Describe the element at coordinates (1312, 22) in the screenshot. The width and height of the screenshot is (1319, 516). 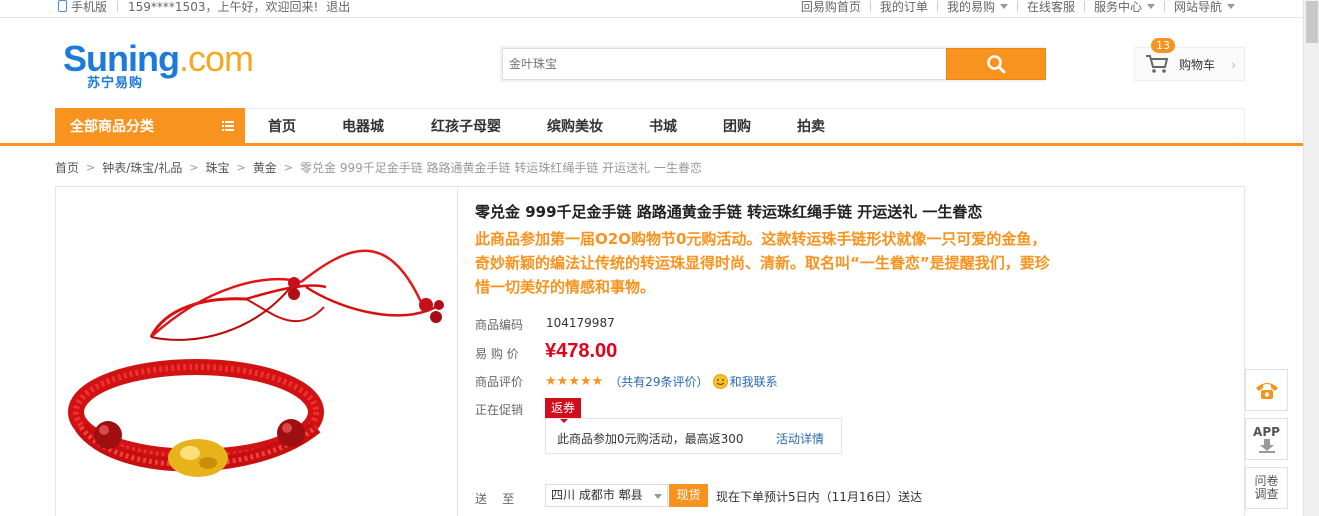
I see `scrollbar-thumb` at that location.